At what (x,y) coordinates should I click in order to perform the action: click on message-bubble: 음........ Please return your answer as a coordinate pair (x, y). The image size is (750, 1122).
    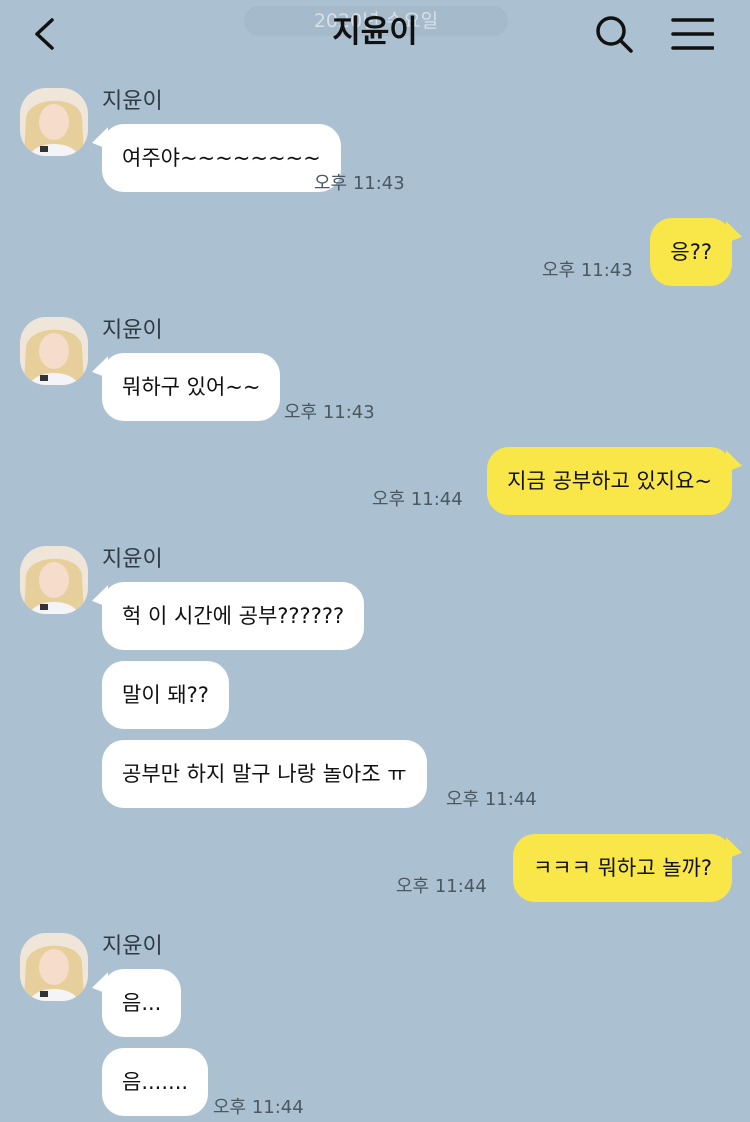
    Looking at the image, I should click on (155, 1082).